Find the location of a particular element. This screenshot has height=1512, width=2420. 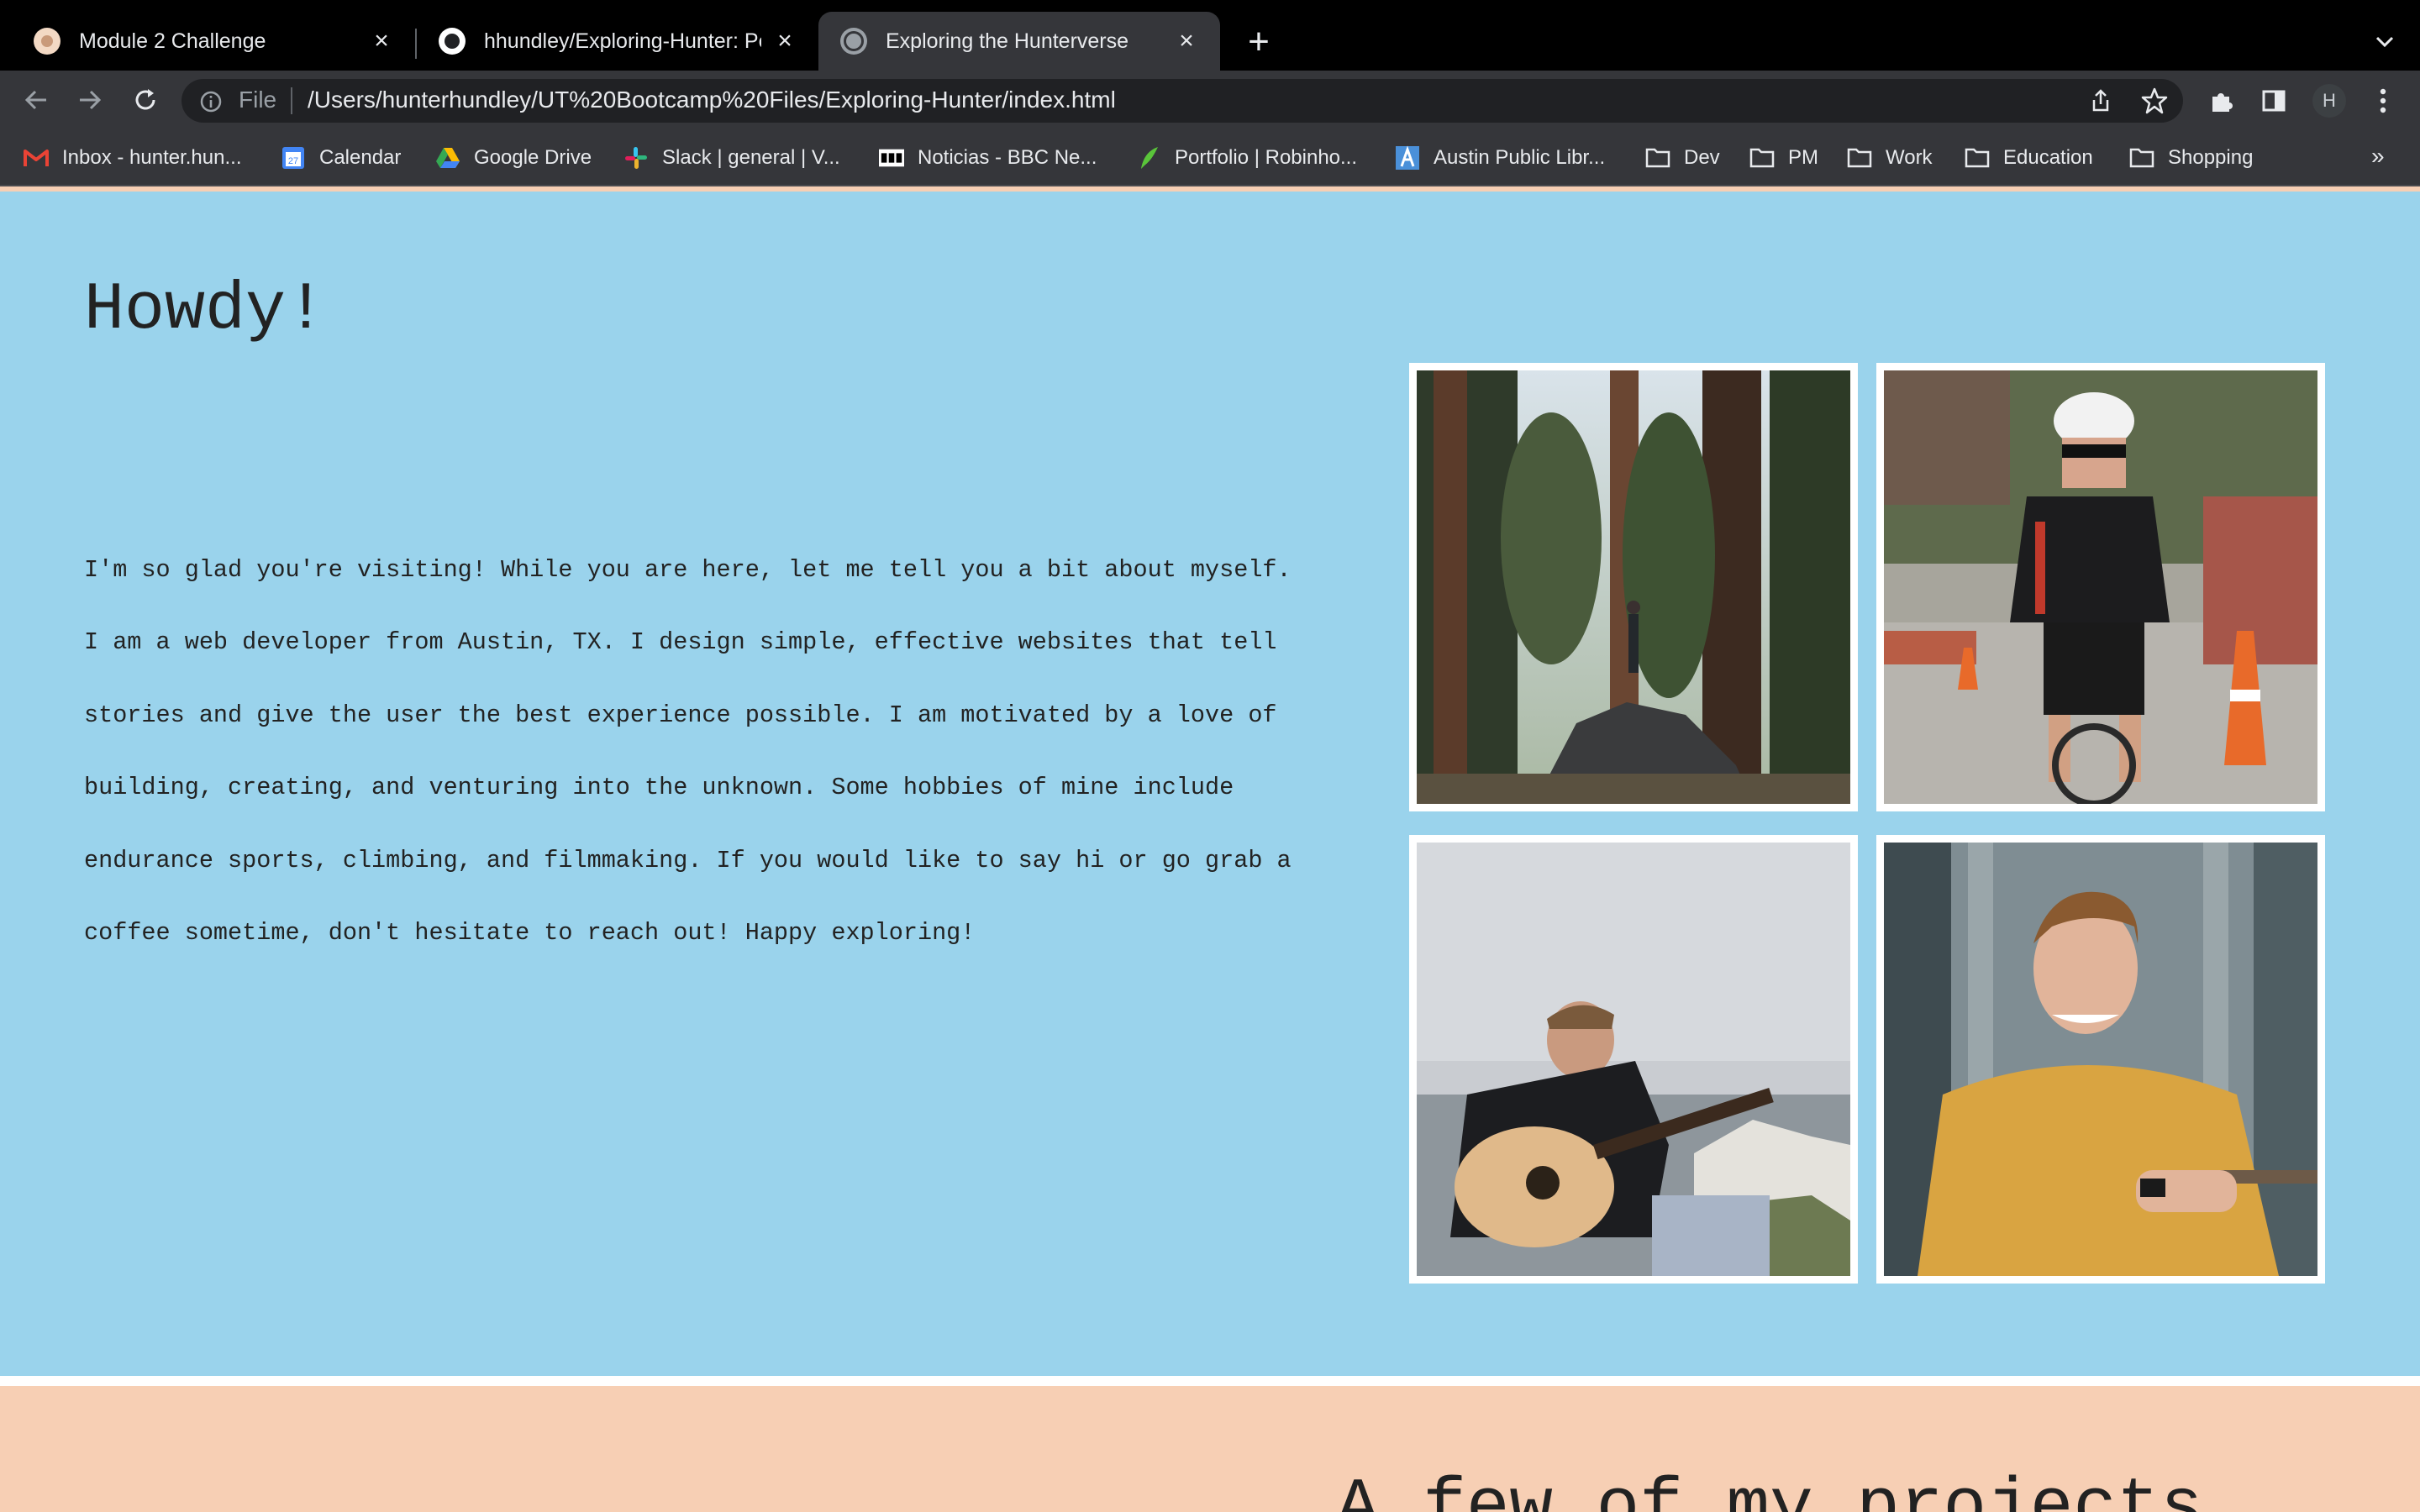

reload-icon is located at coordinates (146, 100).